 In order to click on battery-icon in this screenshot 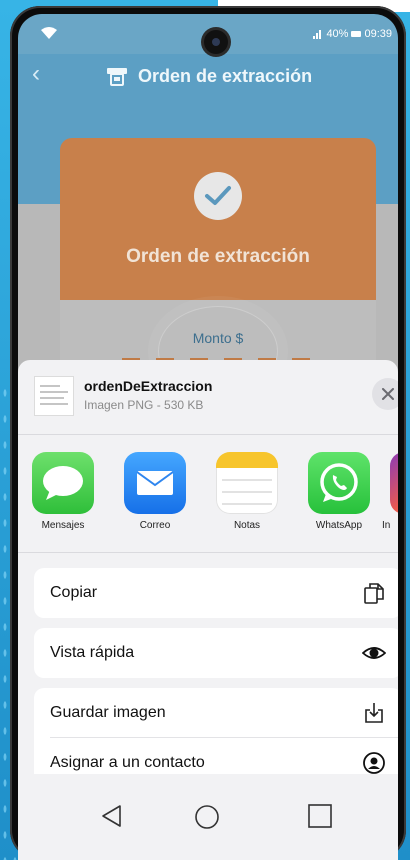, I will do `click(356, 34)`.